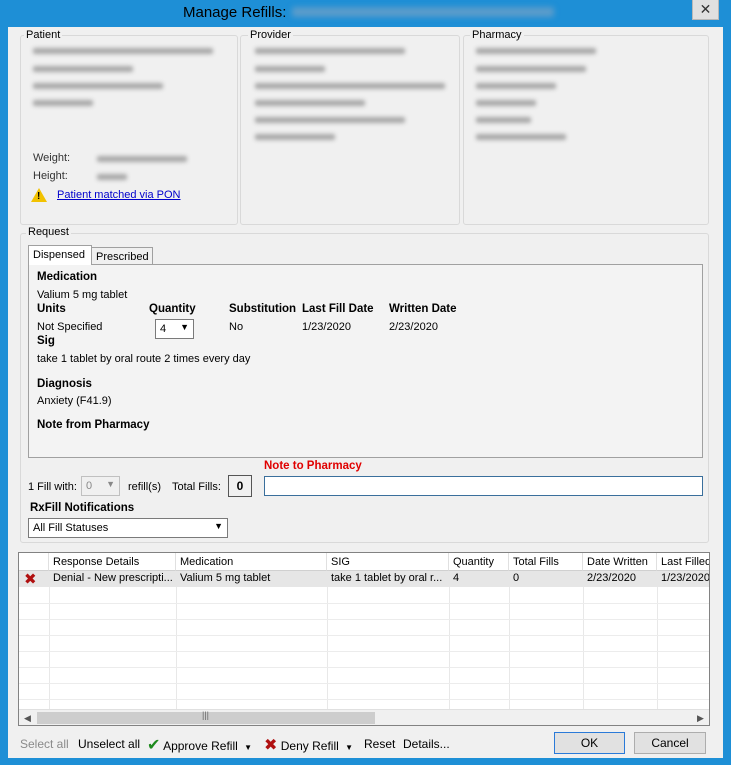 The image size is (731, 765). Describe the element at coordinates (313, 466) in the screenshot. I see `note-to-pharmacy-label: Note to Pharmacy` at that location.